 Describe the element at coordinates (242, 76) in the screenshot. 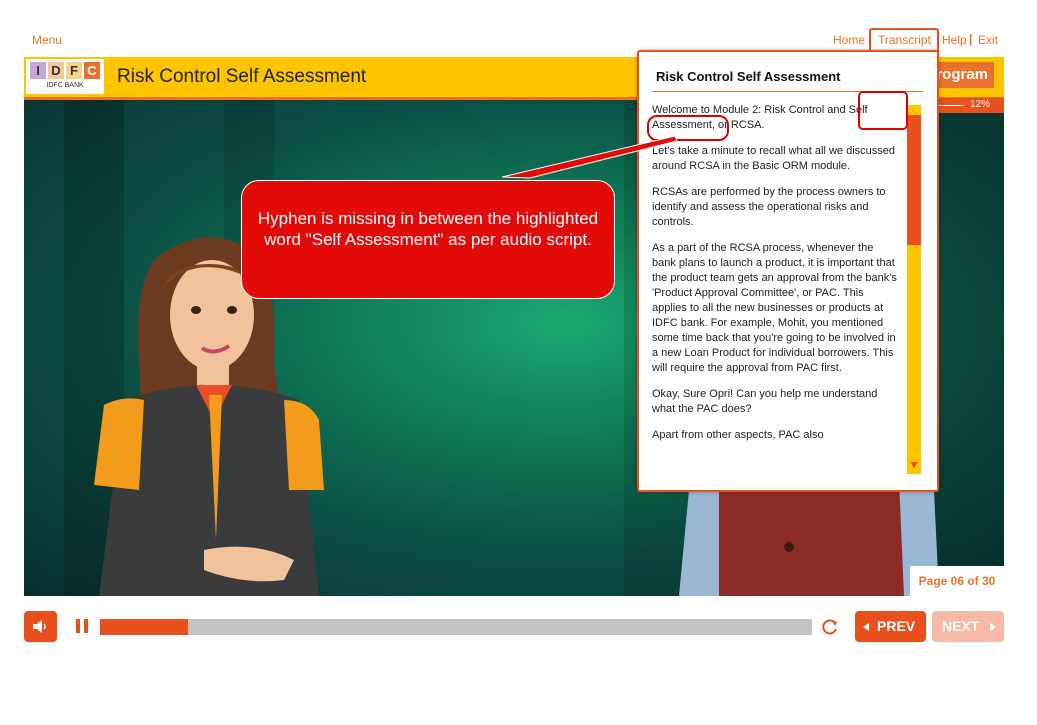

I see `course-title: Risk Control Self Assessment` at that location.